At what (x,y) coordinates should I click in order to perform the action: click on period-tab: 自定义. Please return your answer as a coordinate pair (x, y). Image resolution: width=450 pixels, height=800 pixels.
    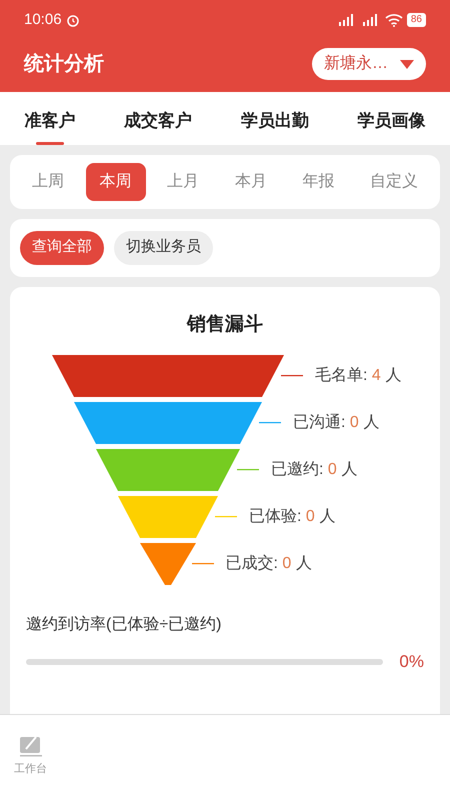
    Looking at the image, I should click on (394, 181).